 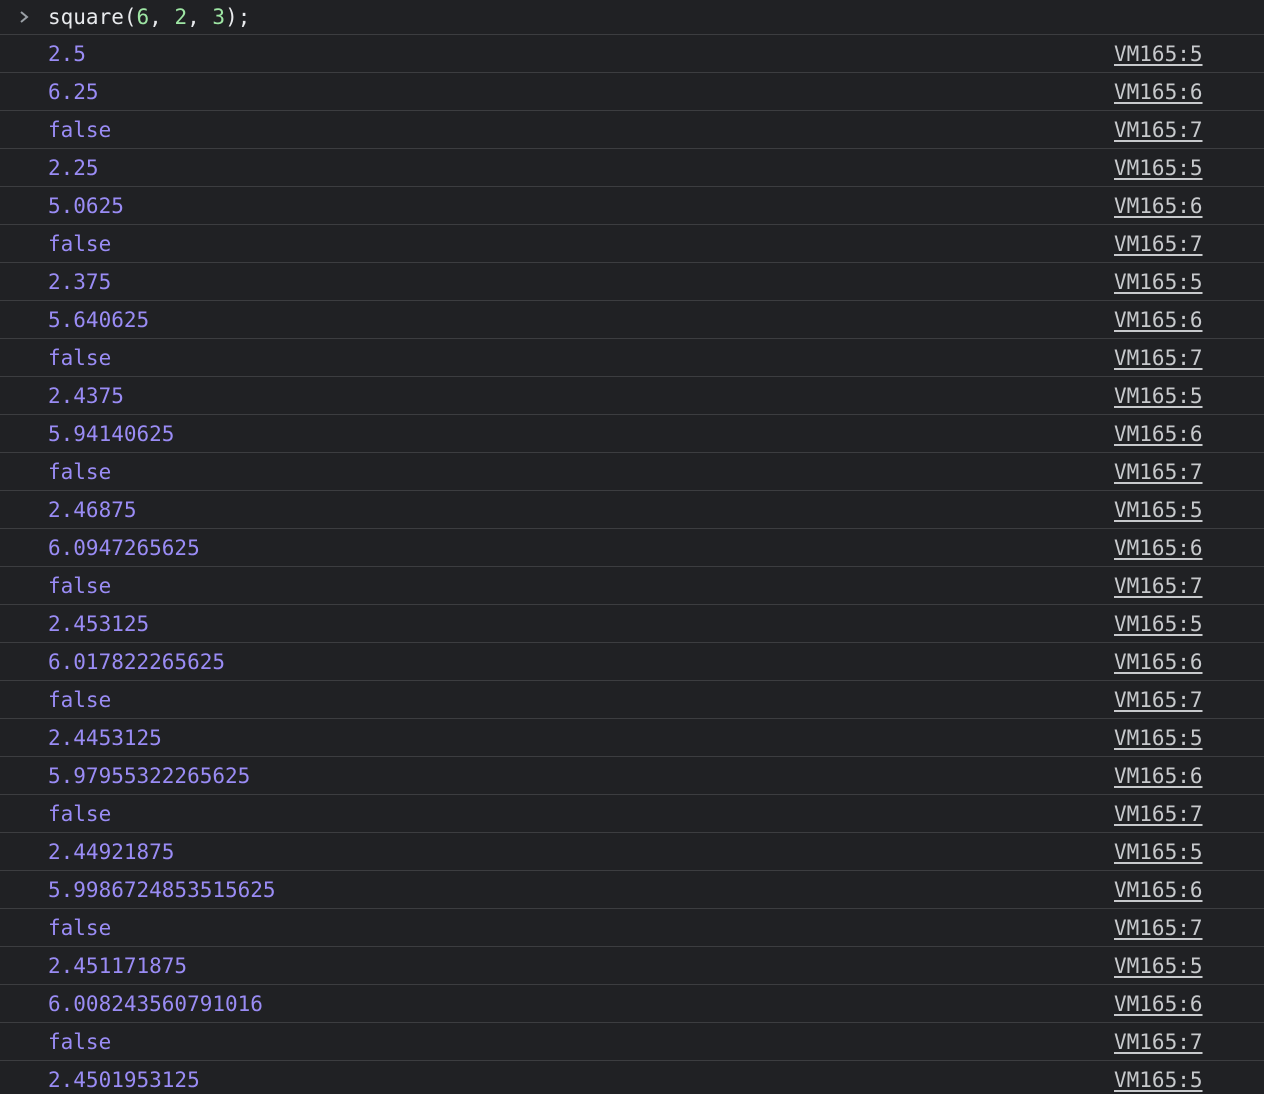 What do you see at coordinates (632, 662) in the screenshot?
I see `console-log-row: 6.017822265625 VM165:6` at bounding box center [632, 662].